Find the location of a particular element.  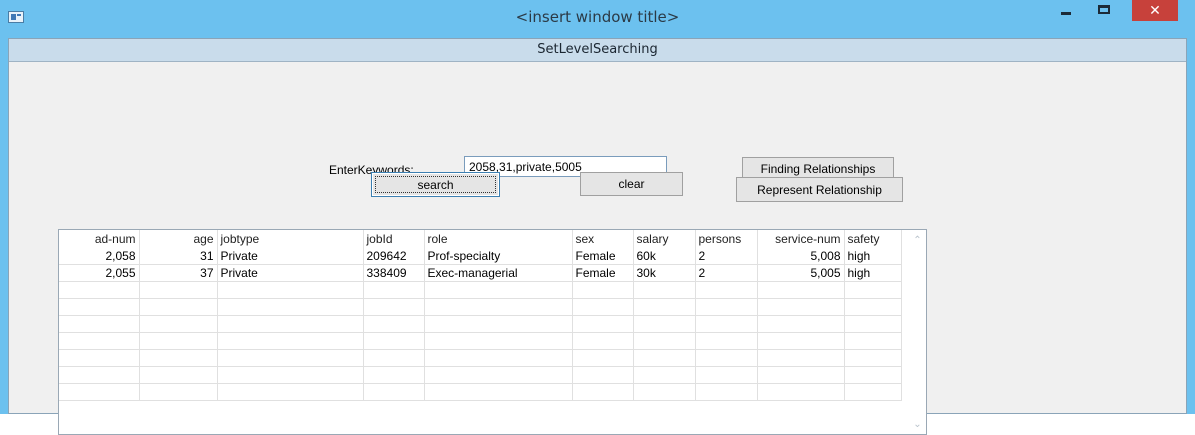

search-button-label: search is located at coordinates (435, 184).